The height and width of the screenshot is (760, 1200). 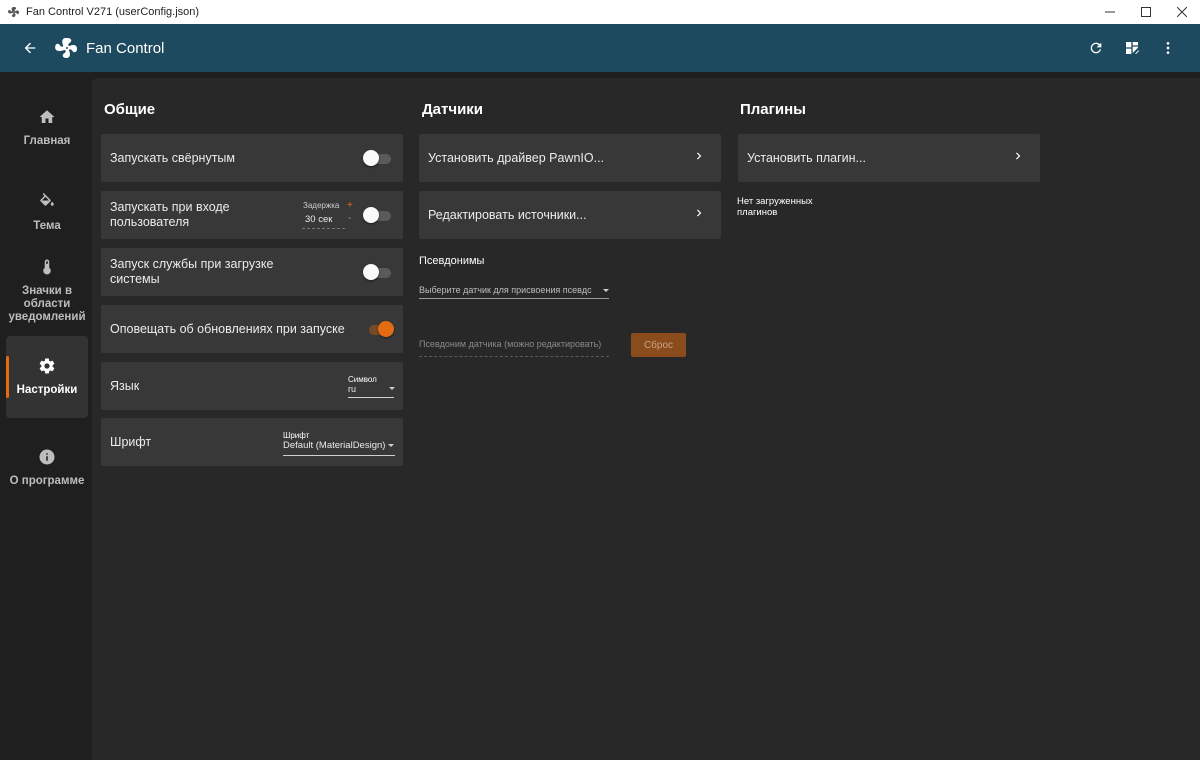 What do you see at coordinates (453, 109) in the screenshot?
I see `section-title-sensors: Датчики` at bounding box center [453, 109].